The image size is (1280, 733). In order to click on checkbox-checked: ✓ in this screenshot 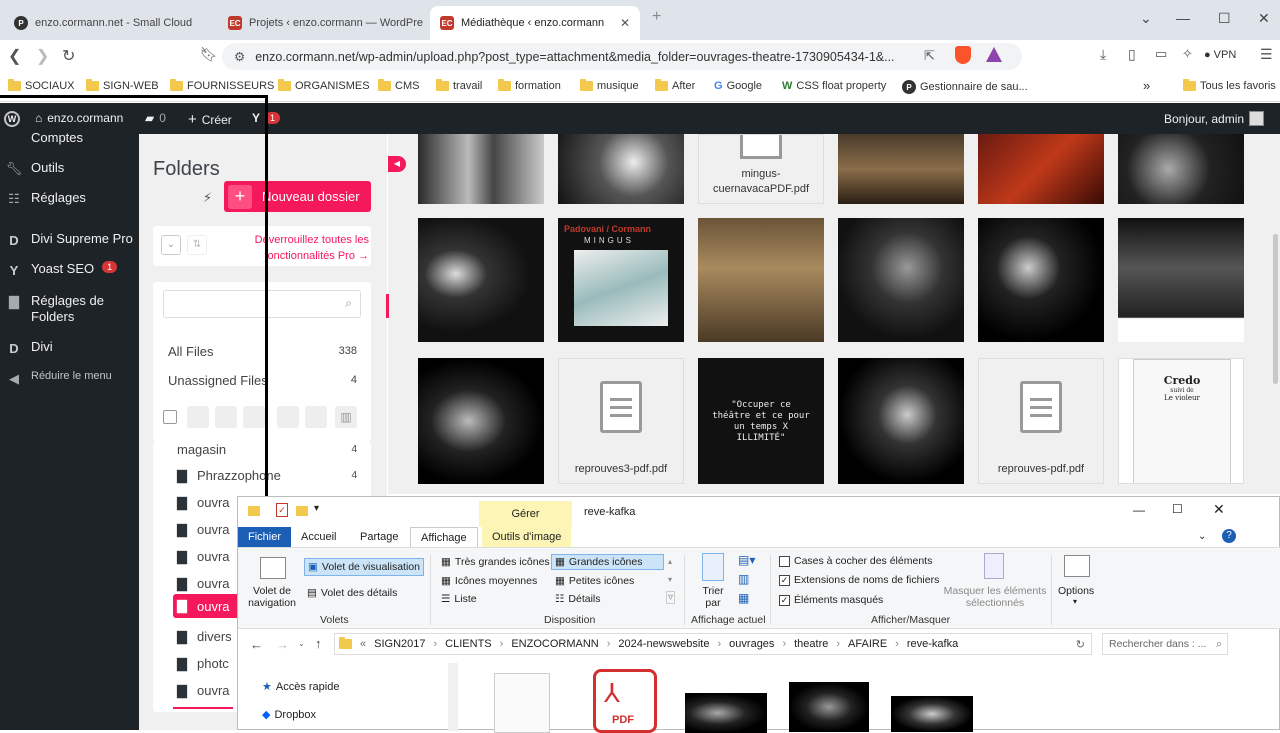, I will do `click(784, 580)`.